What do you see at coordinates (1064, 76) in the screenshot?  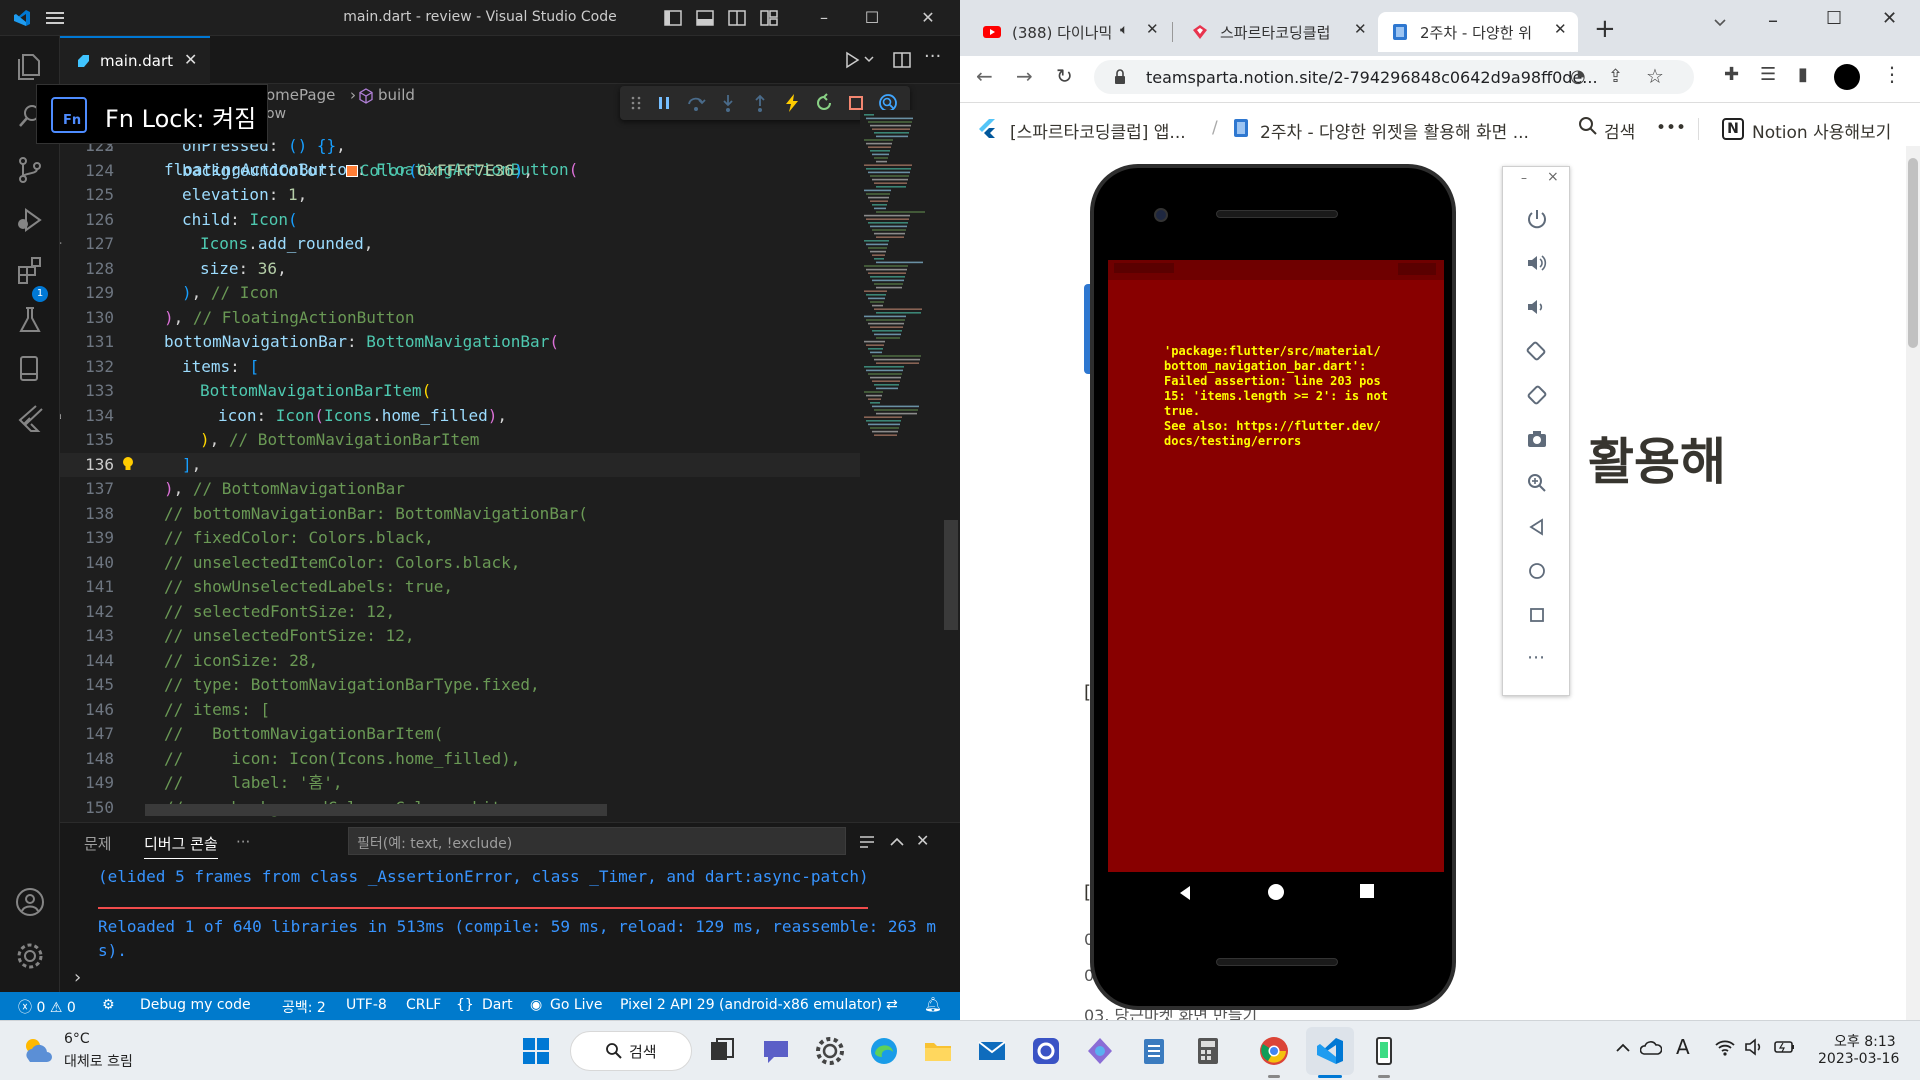 I see `reload-icon: ↻` at bounding box center [1064, 76].